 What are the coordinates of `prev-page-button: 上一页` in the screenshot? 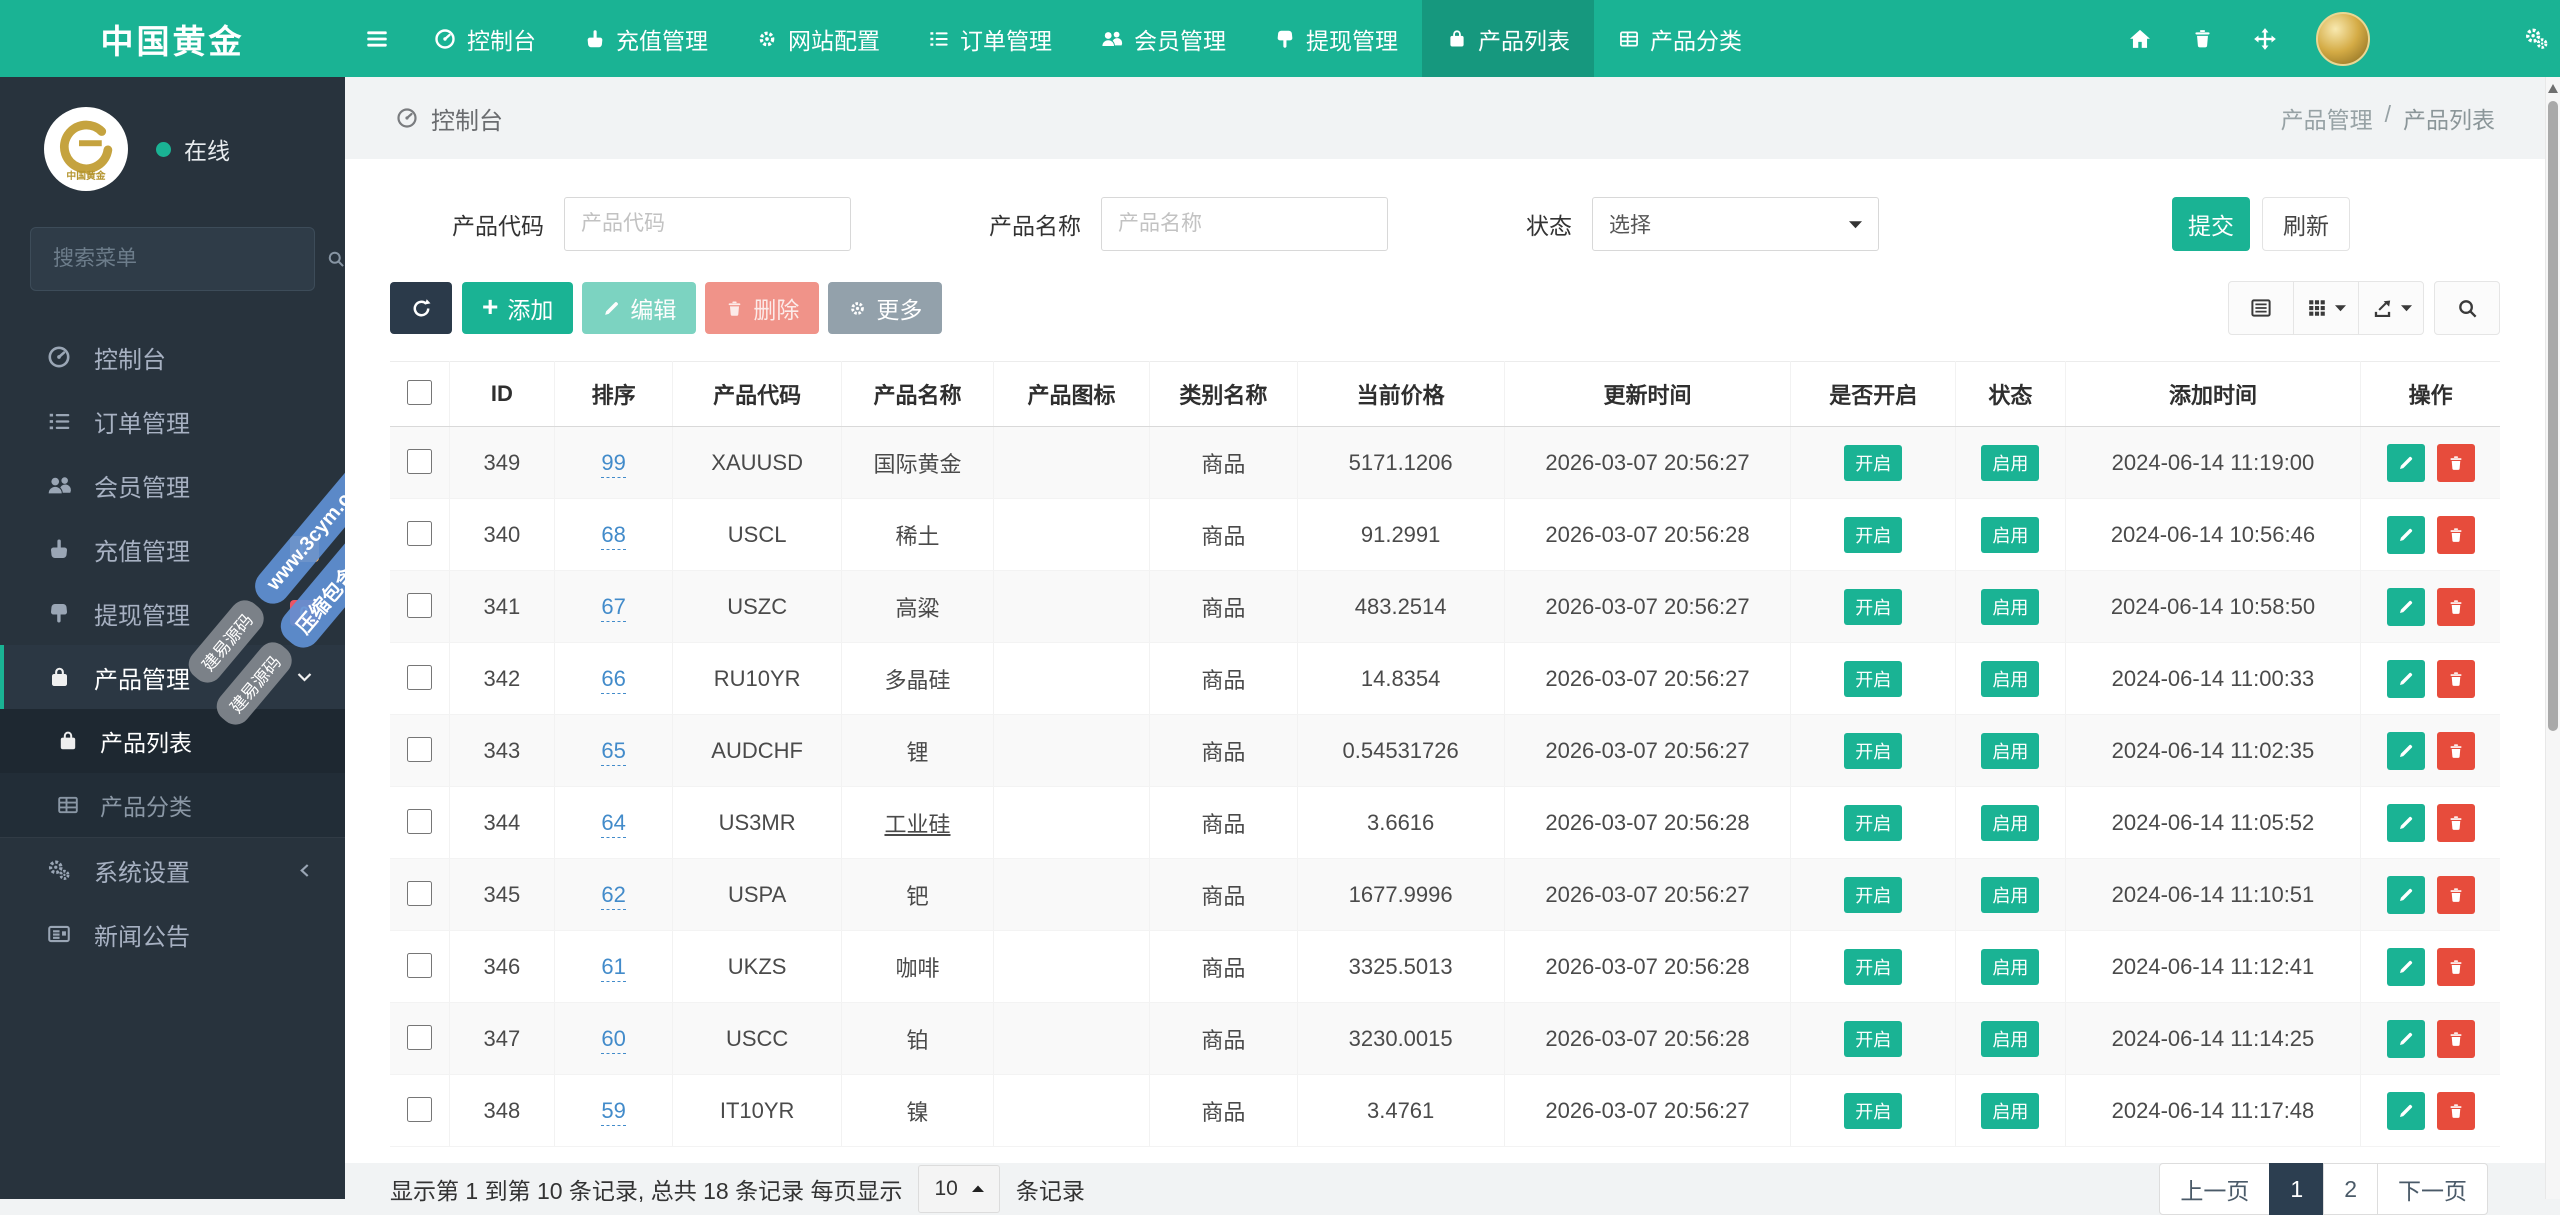 It's located at (2214, 1189).